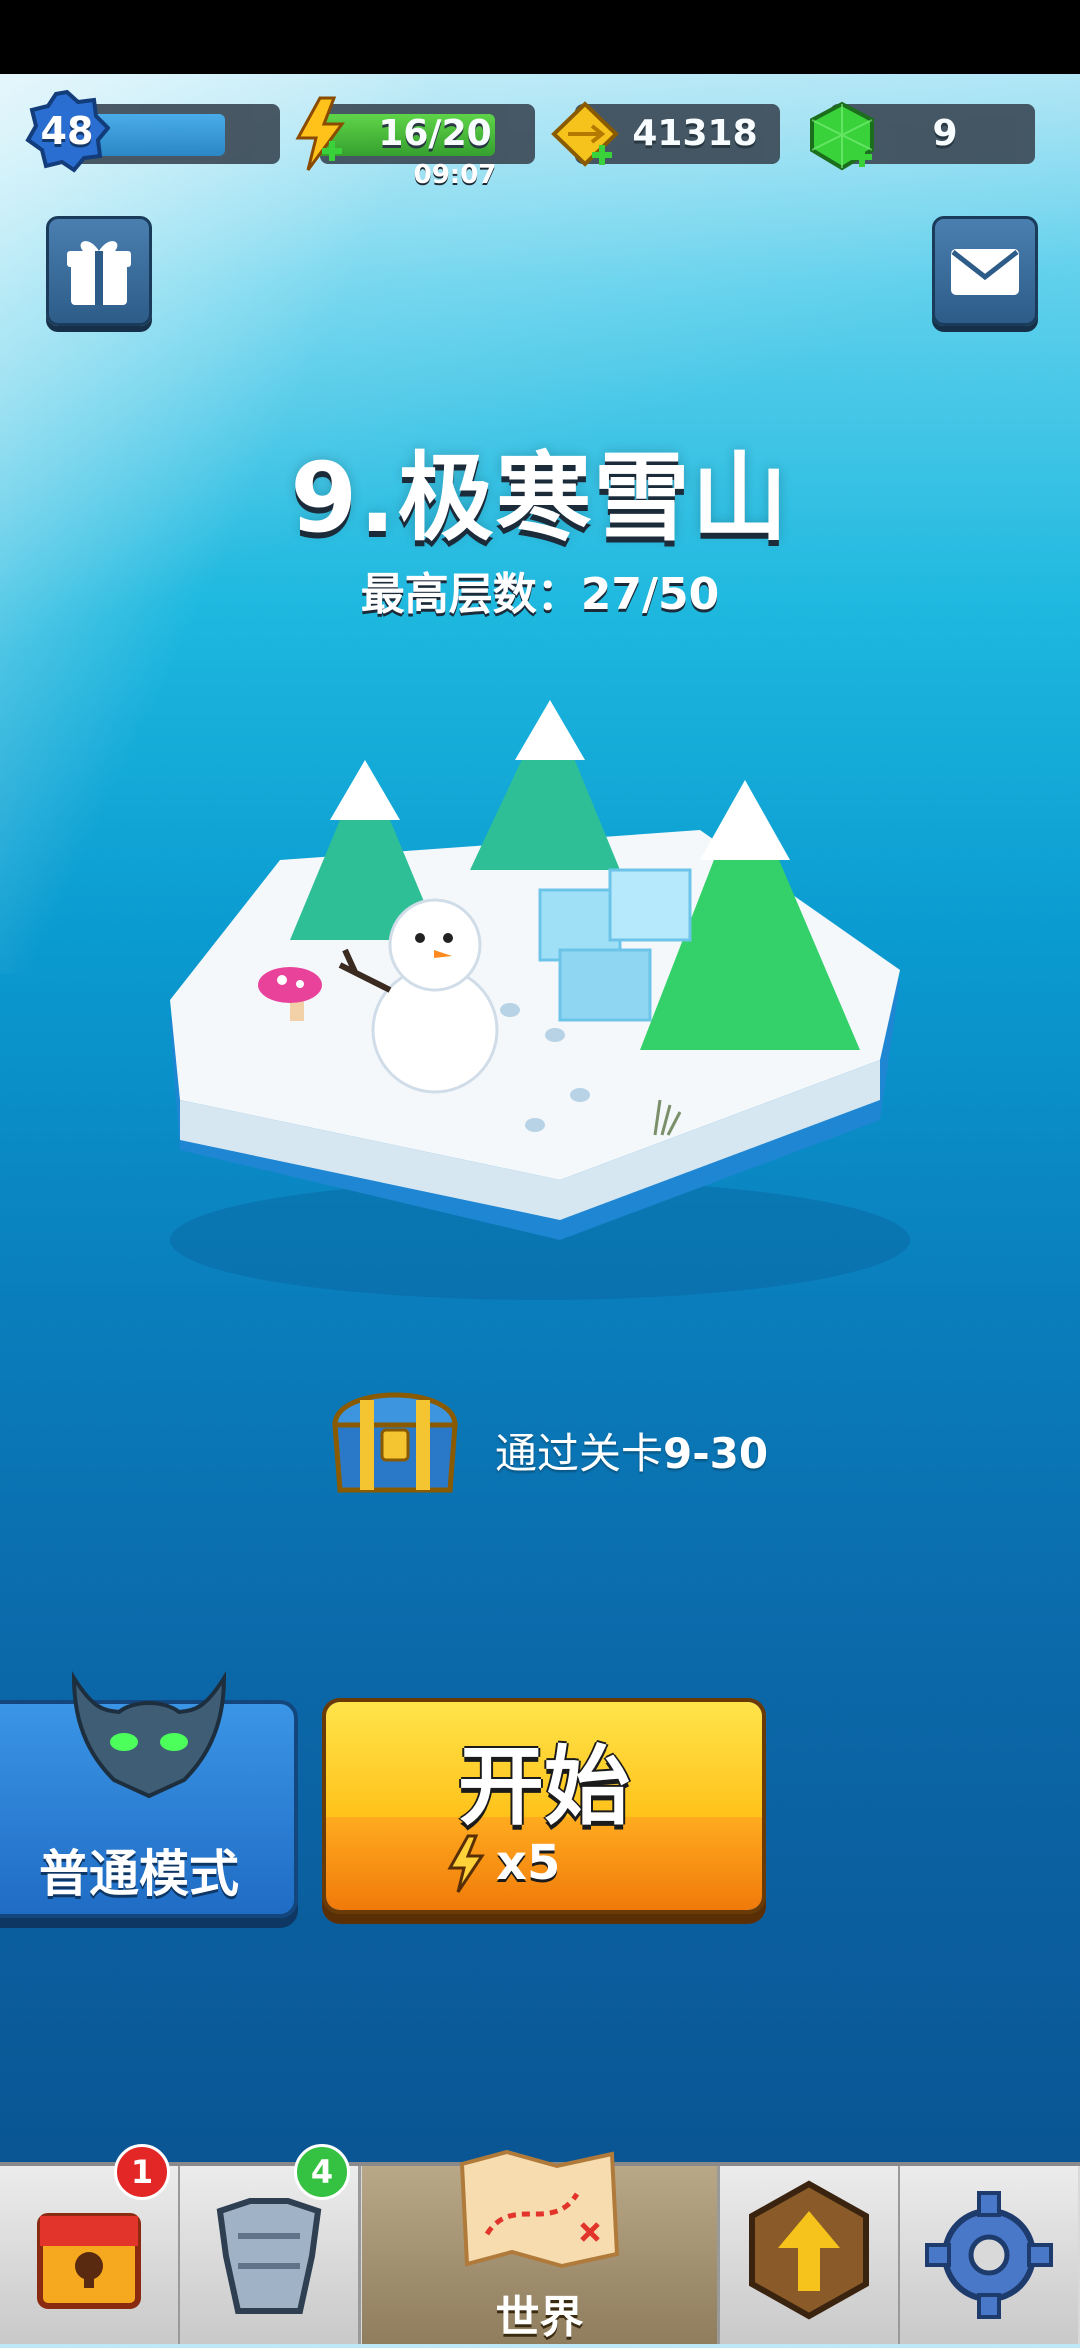 This screenshot has width=1080, height=2348. Describe the element at coordinates (528, 1863) in the screenshot. I see `start-cost: x5` at that location.